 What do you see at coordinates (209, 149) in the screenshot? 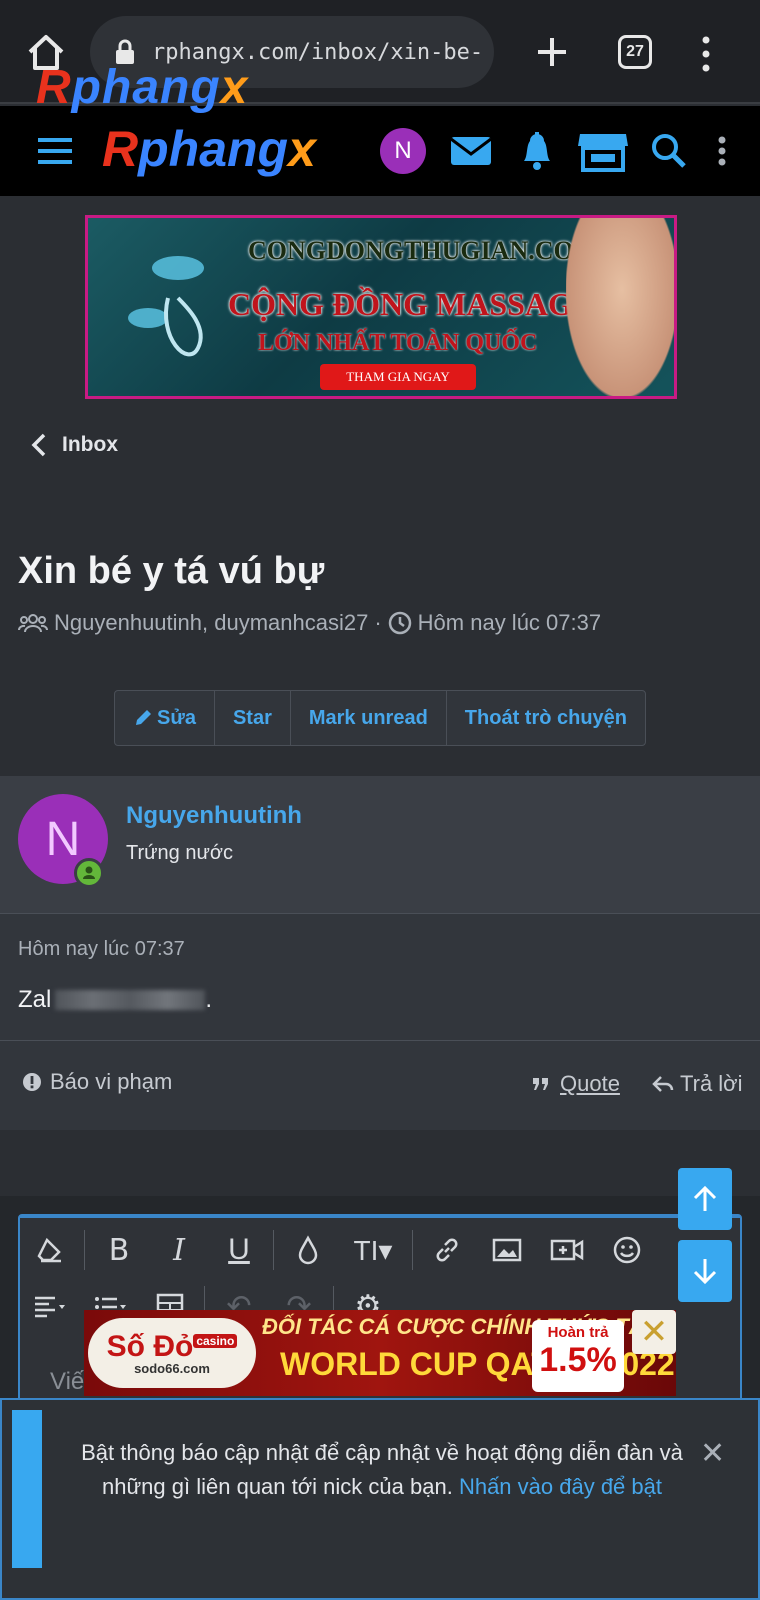
I see `site-logo: Rphangx` at bounding box center [209, 149].